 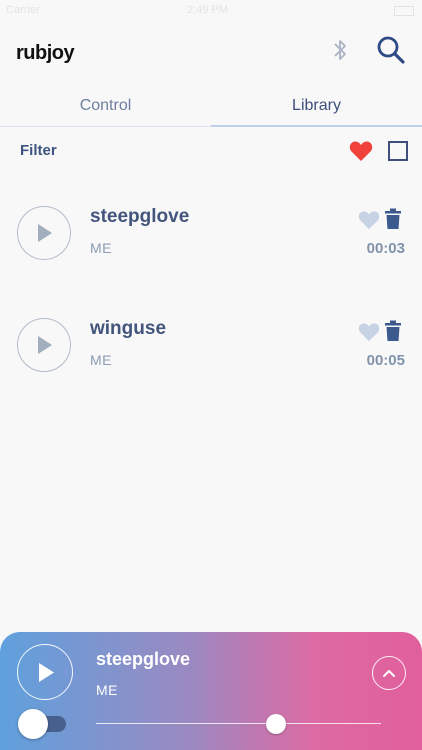 I want to click on battery-icon, so click(x=404, y=11).